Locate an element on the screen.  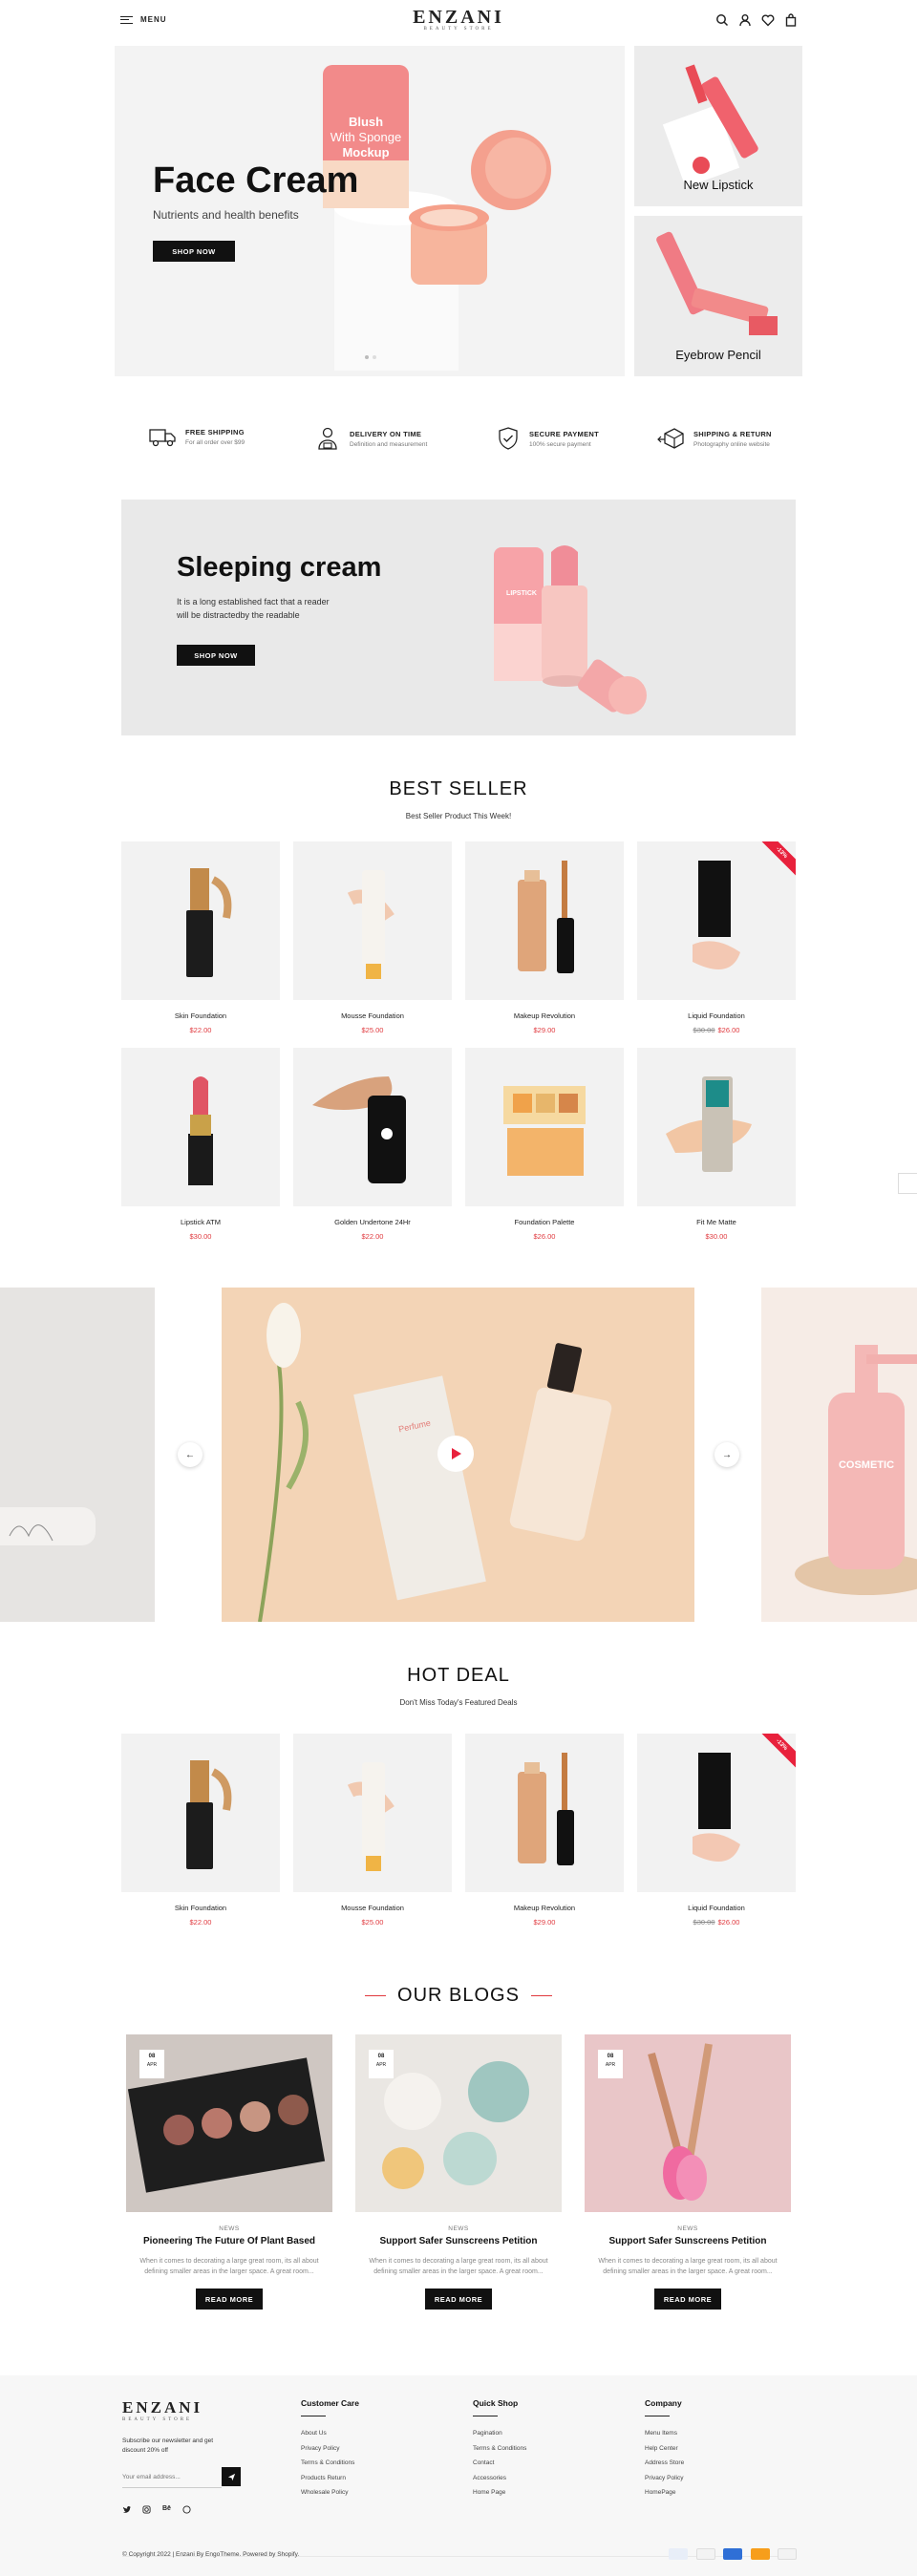
blog-title: Pioneering The Future Of Plant Based is located at coordinates (229, 2241).